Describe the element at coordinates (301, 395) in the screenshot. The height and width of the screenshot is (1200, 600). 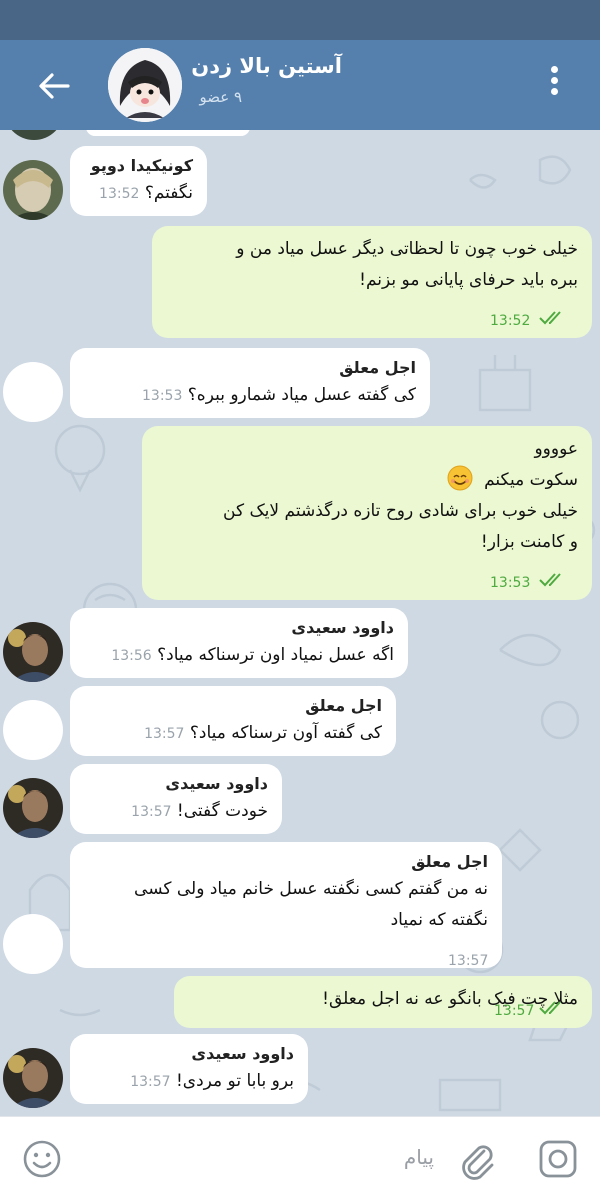
I see `message-text: کی گفته عسل میاد شمارو ببره؟` at that location.